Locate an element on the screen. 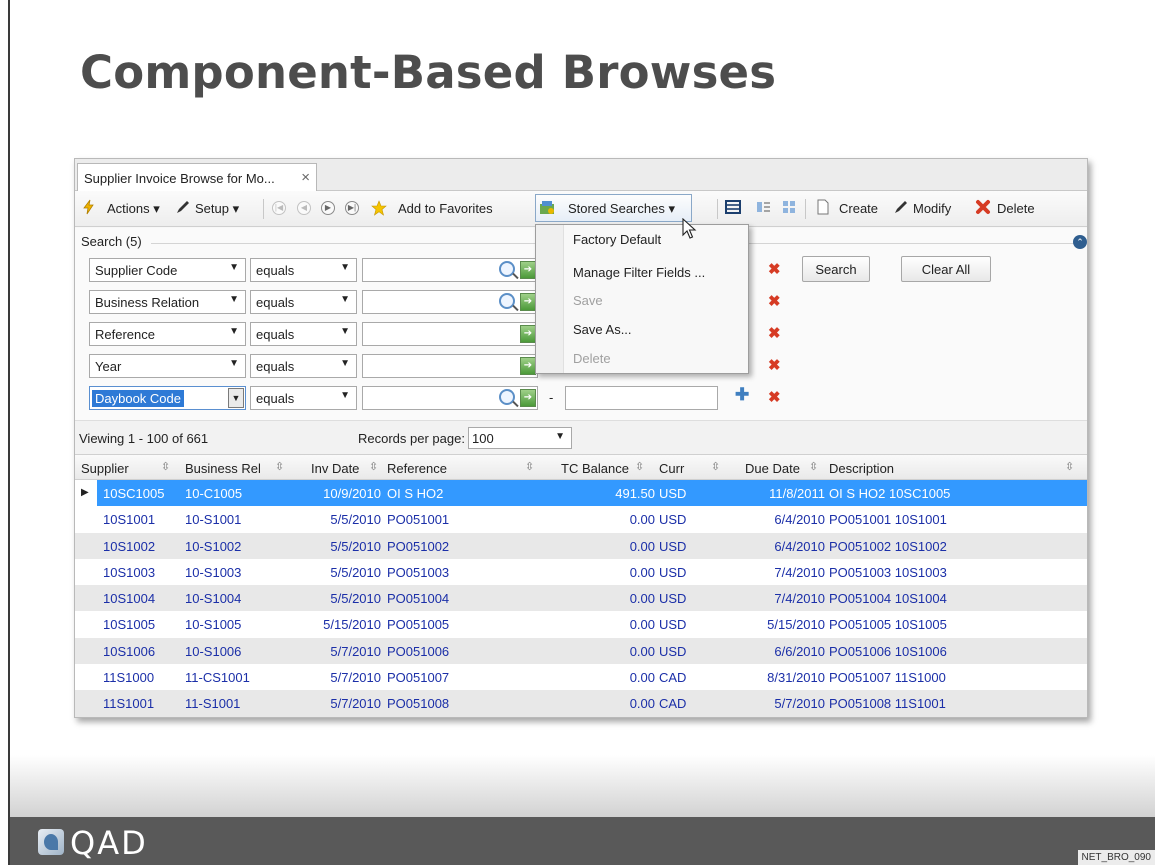 Image resolution: width=1155 pixels, height=865 pixels. search-button: Search is located at coordinates (836, 269).